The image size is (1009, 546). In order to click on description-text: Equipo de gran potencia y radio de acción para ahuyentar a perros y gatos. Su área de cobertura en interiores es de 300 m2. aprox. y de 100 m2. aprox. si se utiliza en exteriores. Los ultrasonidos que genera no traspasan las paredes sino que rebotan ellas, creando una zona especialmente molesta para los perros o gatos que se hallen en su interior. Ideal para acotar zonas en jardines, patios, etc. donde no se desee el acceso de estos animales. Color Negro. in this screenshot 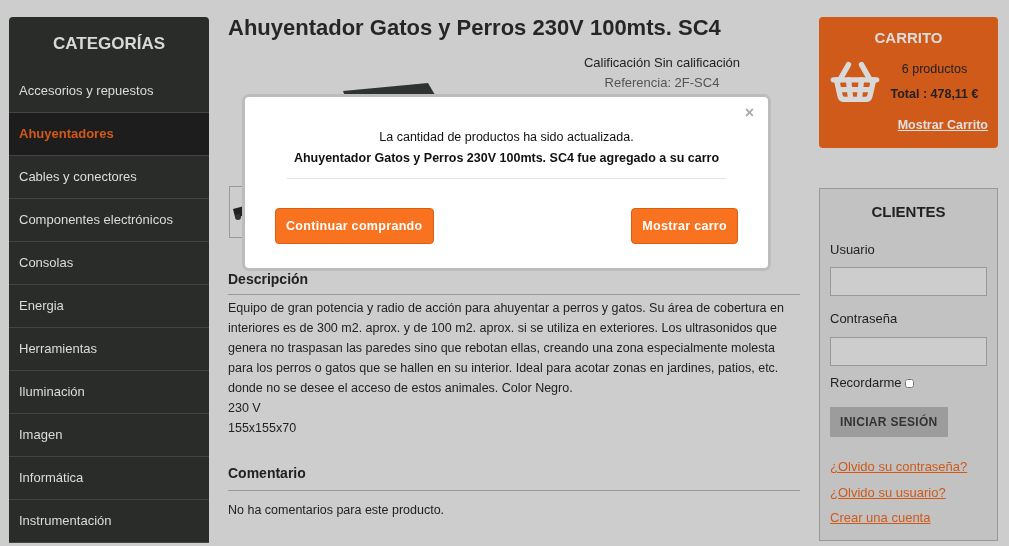, I will do `click(506, 348)`.